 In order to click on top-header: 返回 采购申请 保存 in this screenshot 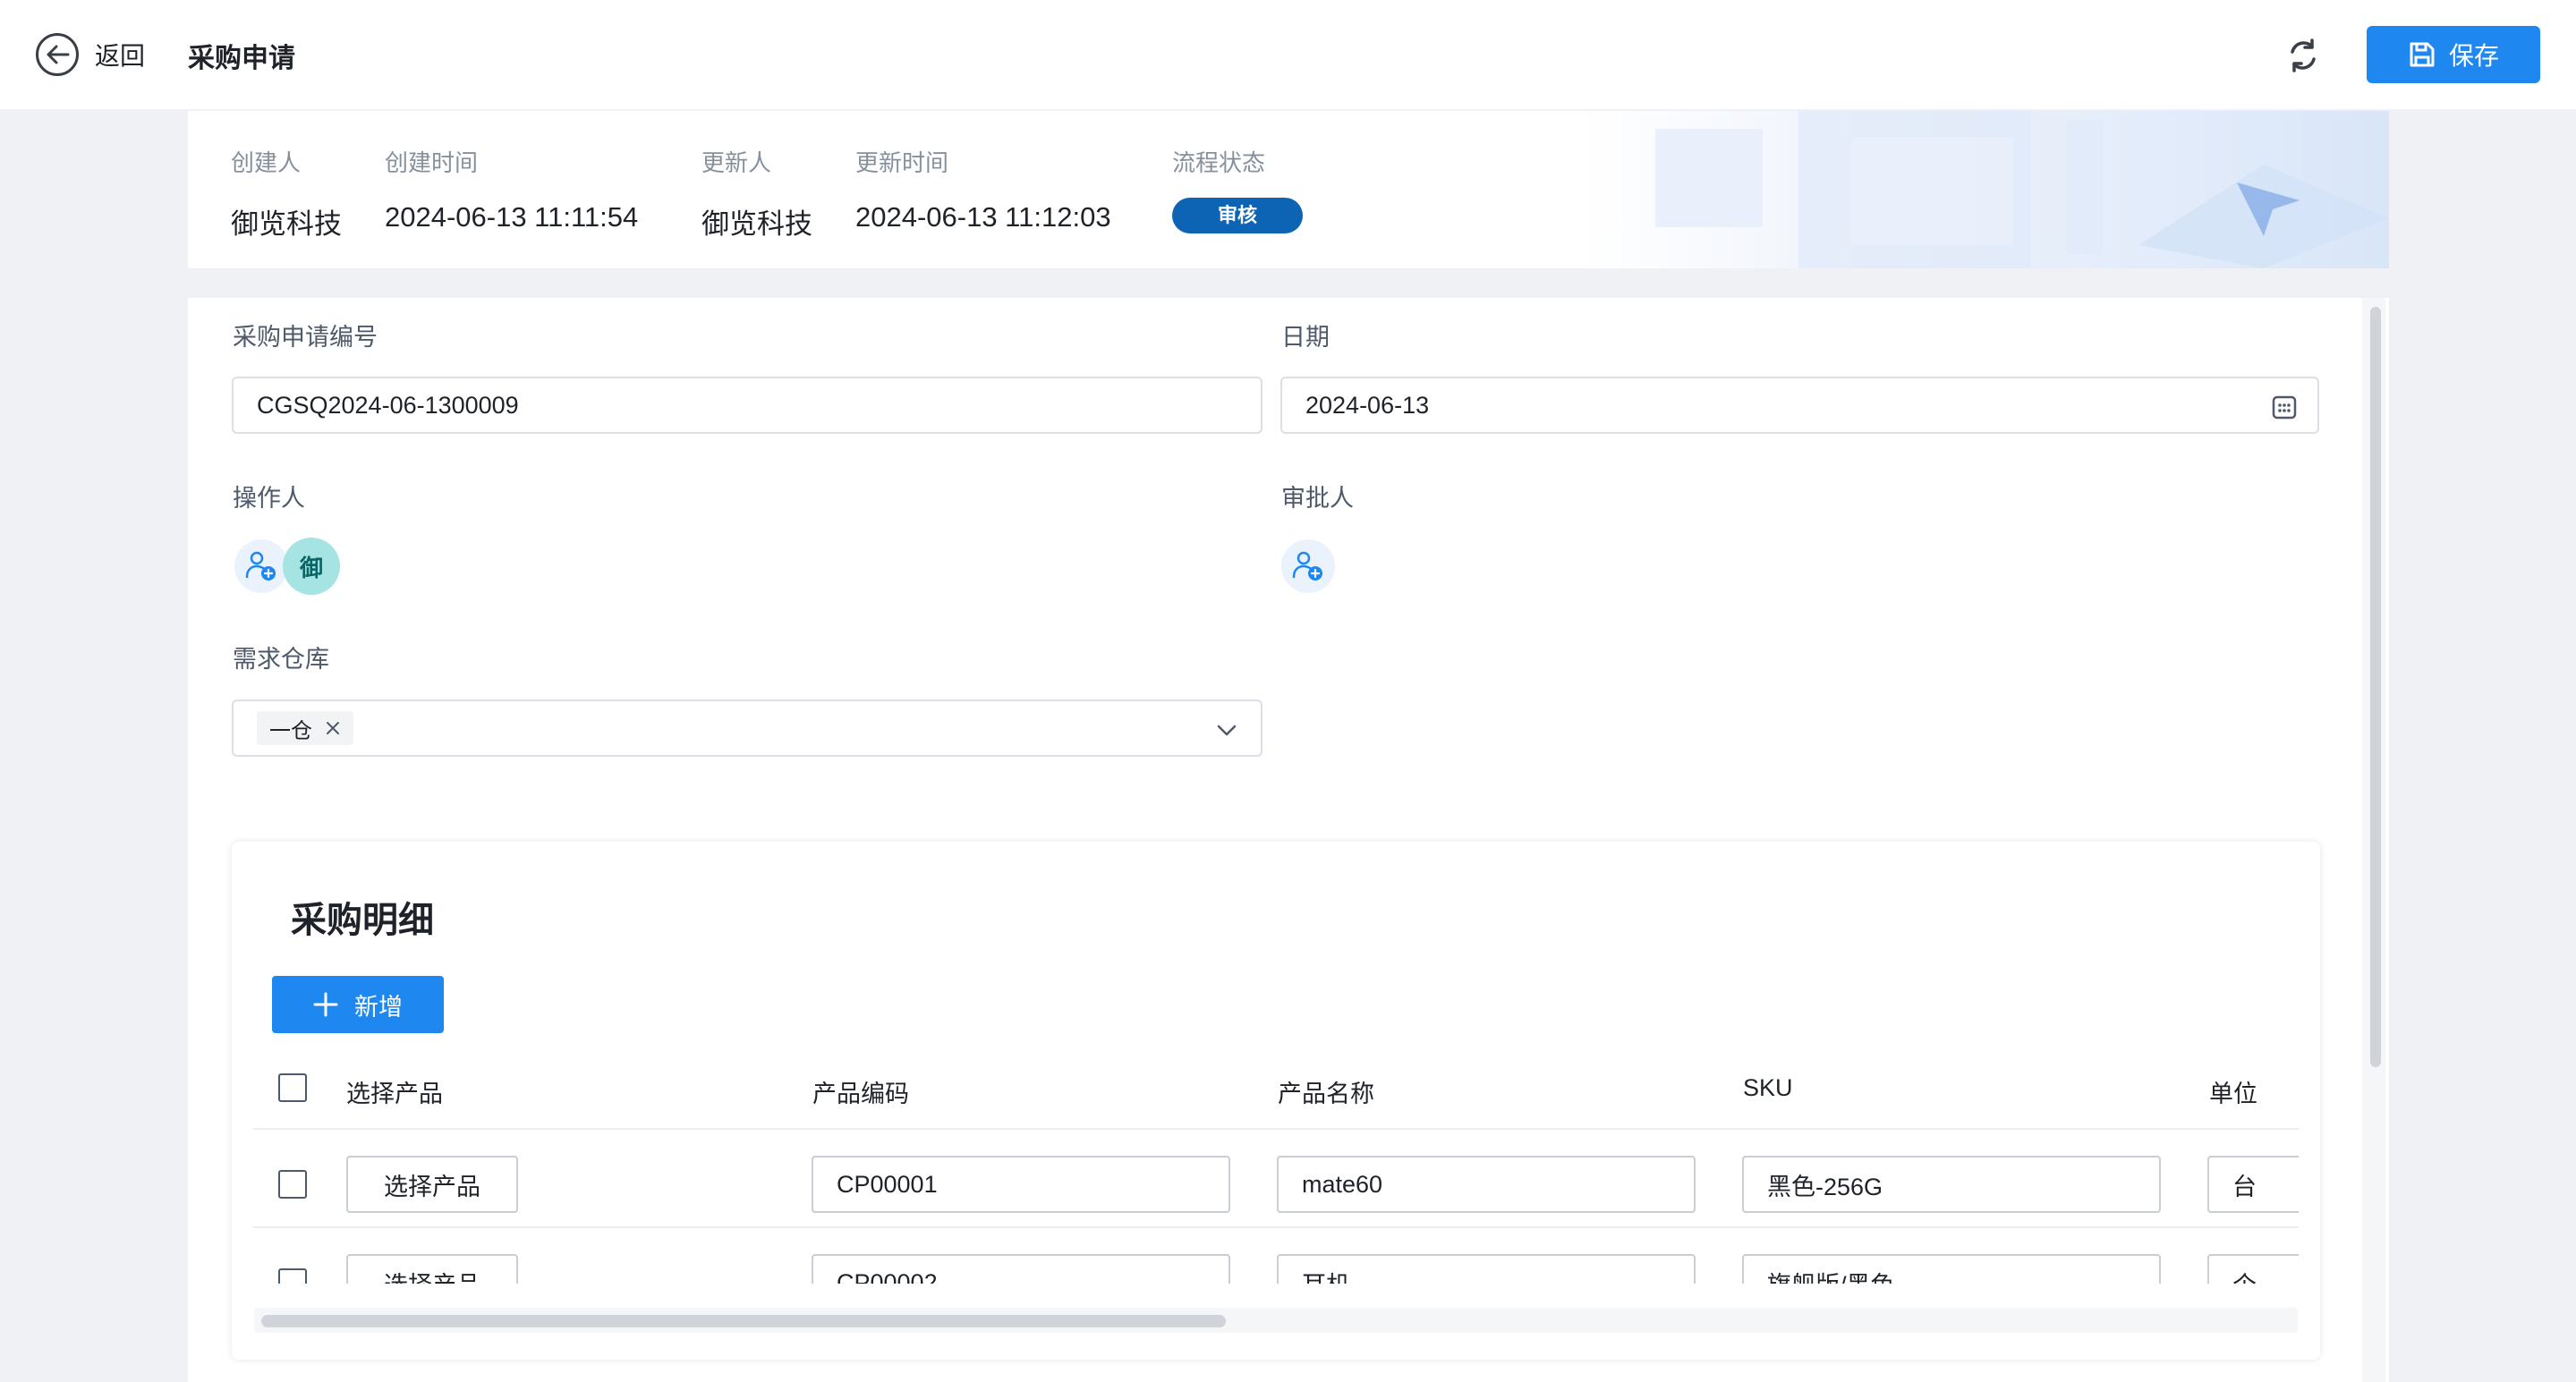, I will do `click(1288, 55)`.